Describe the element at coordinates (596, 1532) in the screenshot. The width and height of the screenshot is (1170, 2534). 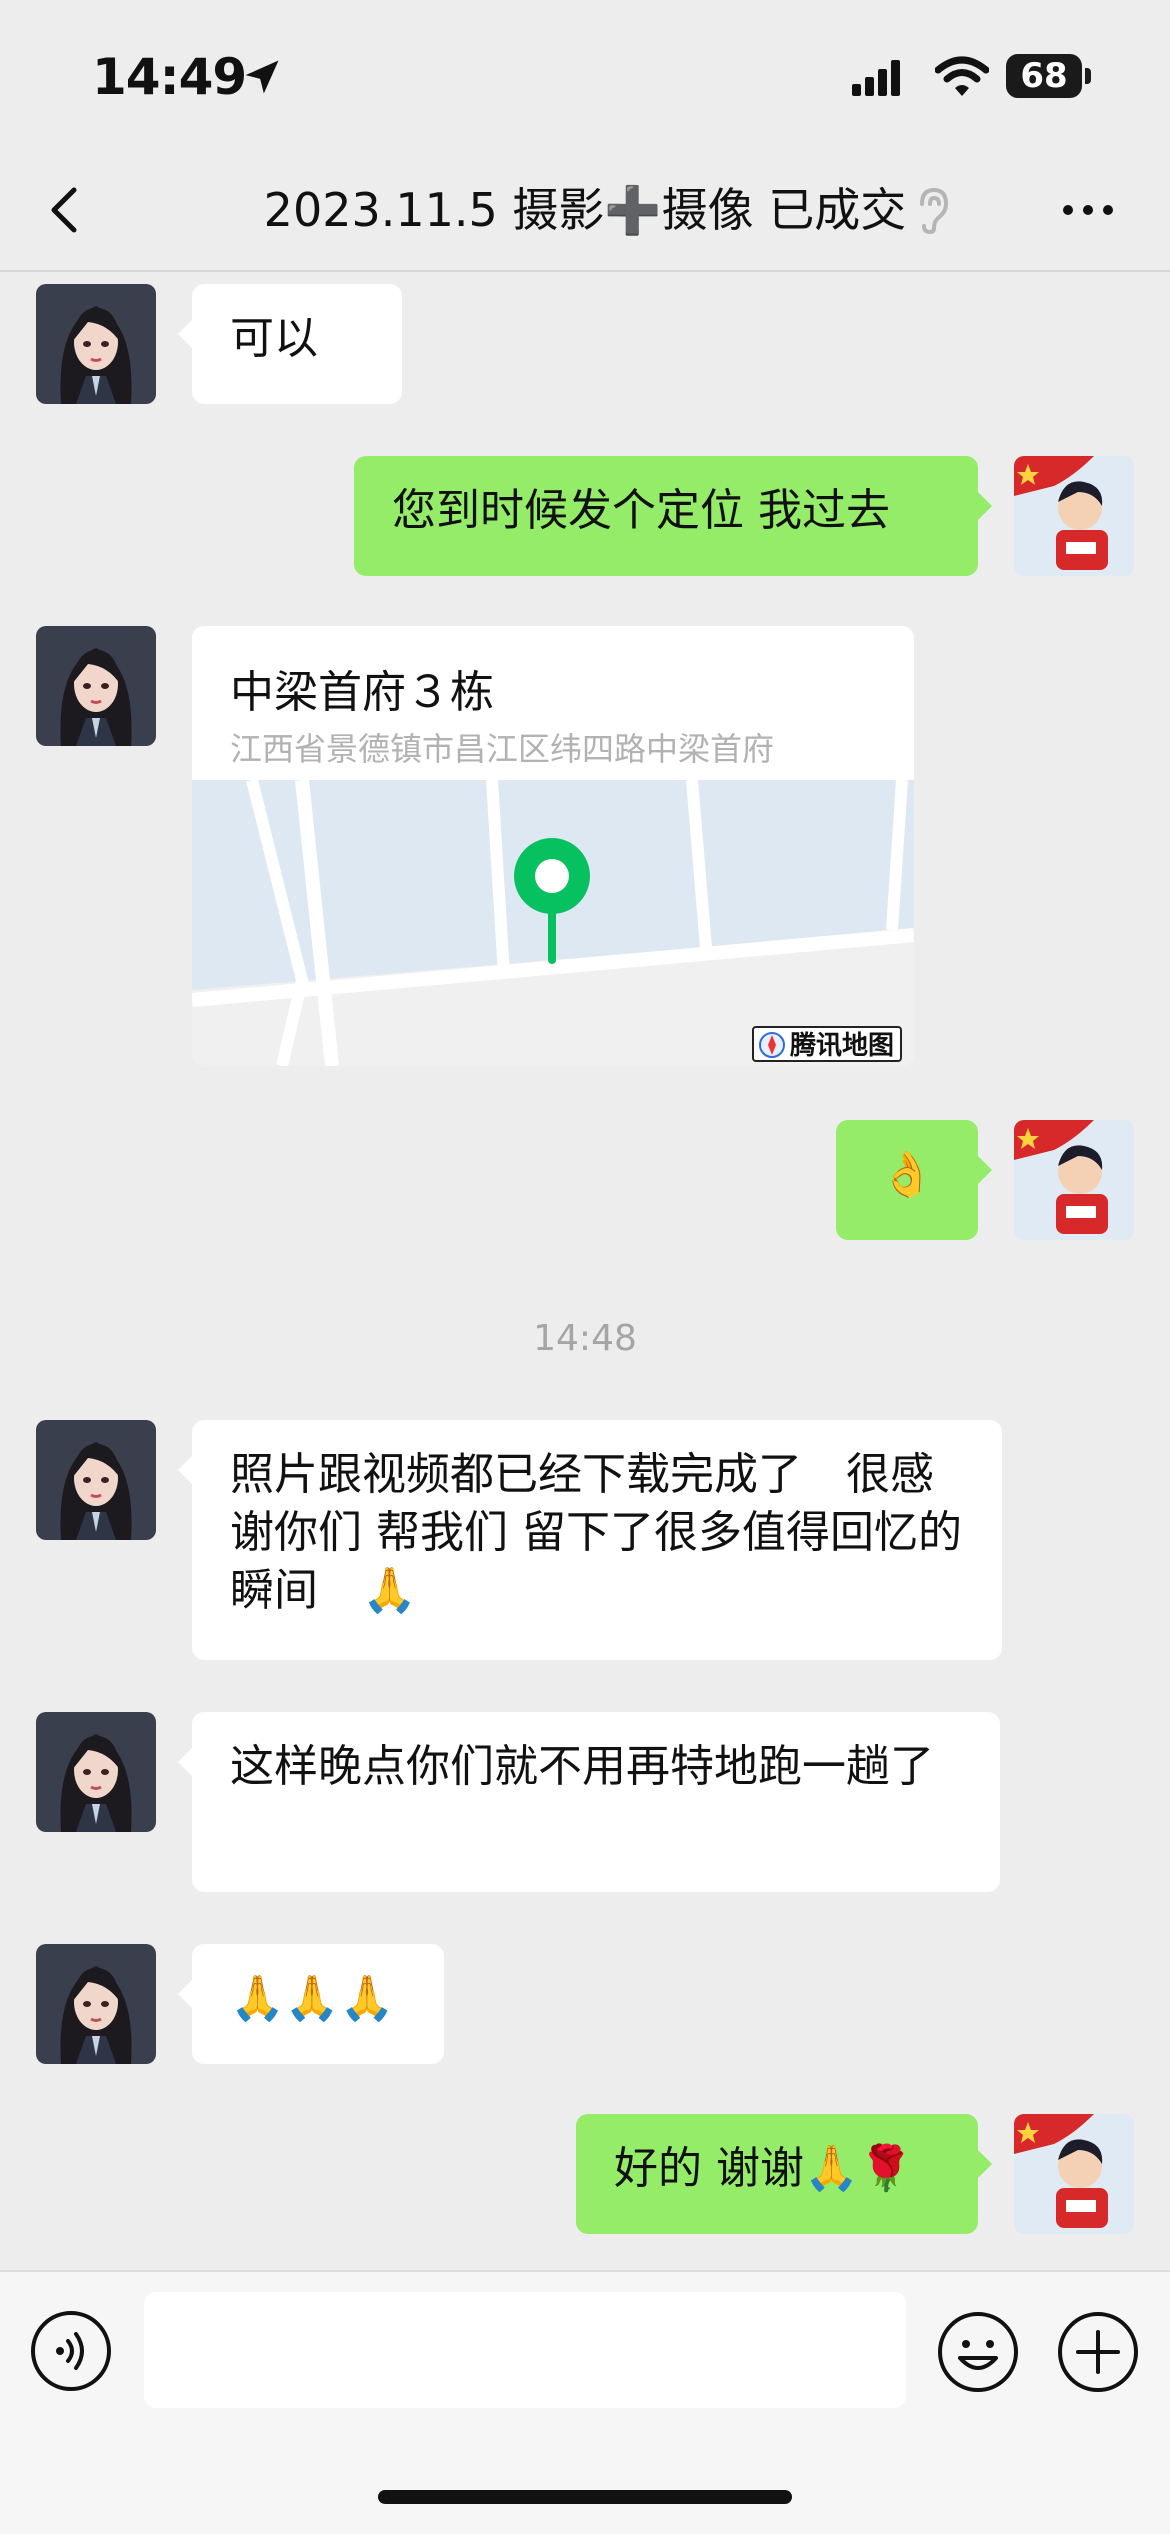
I see `message-text: 照片跟视频都已经下载完成了 很感谢你们 帮我们 留下了很多值得回忆的瞬间 🙏` at that location.